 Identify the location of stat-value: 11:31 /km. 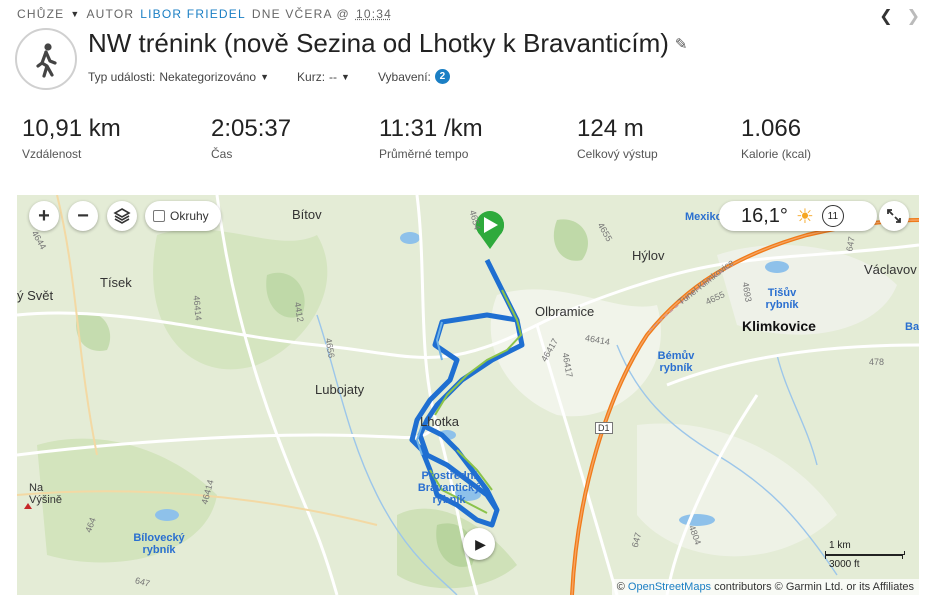
(431, 128).